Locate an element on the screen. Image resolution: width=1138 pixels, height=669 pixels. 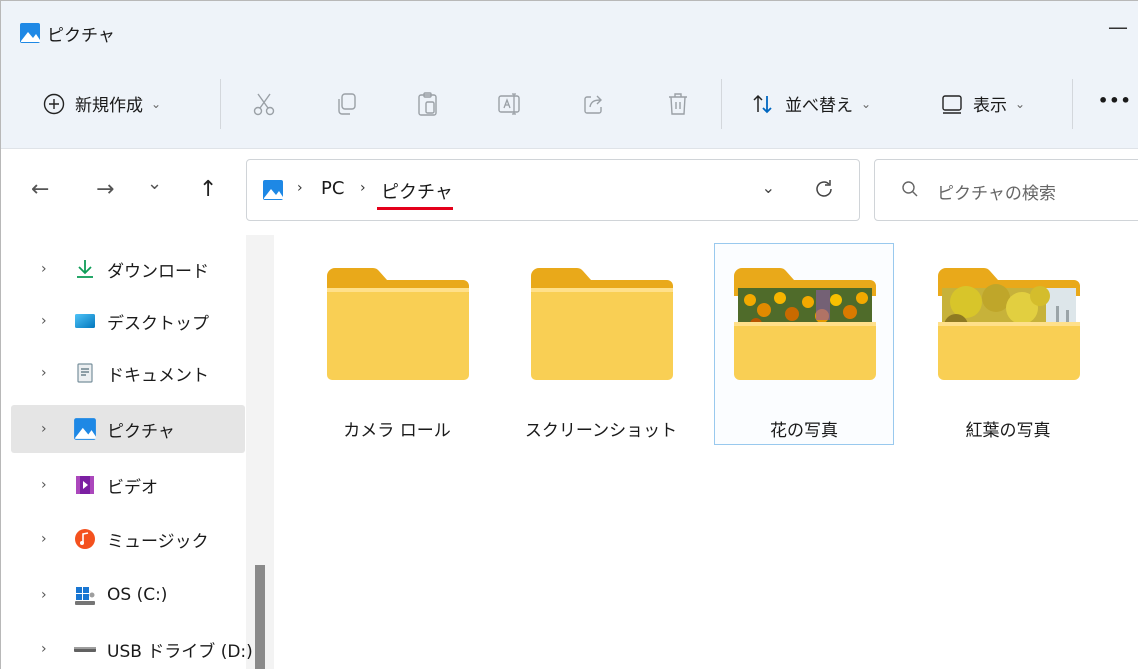
sidebar-item-label: デスクトップ is located at coordinates (158, 323).